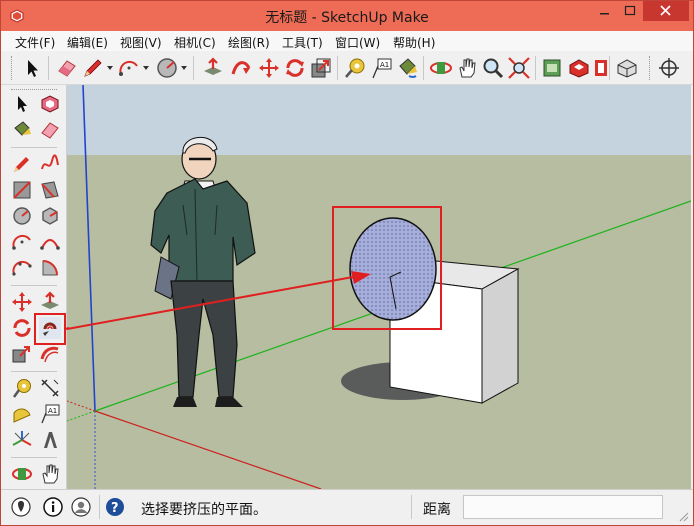 The height and width of the screenshot is (526, 694). Describe the element at coordinates (87, 42) in the screenshot. I see `menu-edit: 编辑(E)` at that location.